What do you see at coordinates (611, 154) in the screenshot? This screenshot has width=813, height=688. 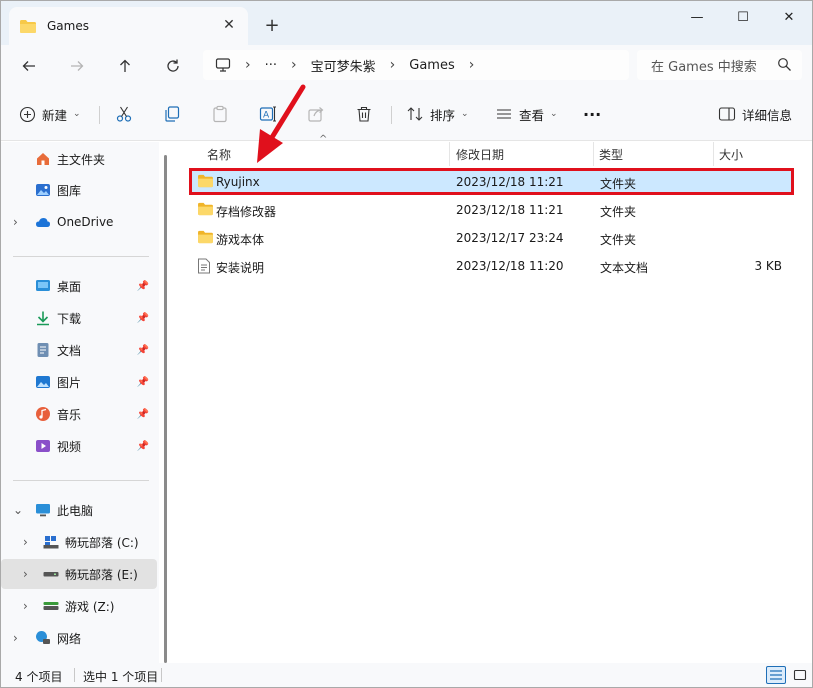 I see `column-header-type: 类型` at bounding box center [611, 154].